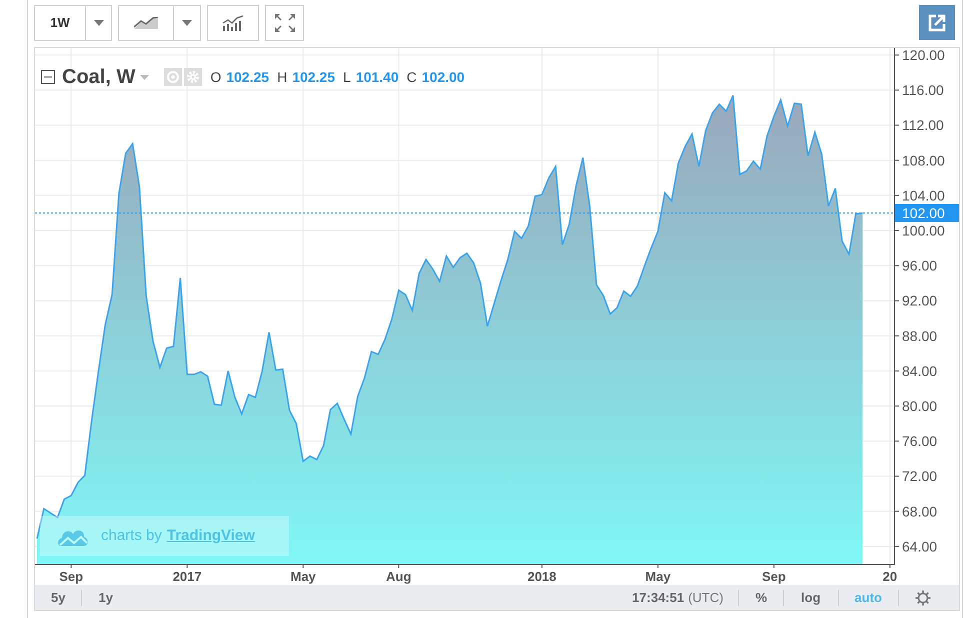 The width and height of the screenshot is (969, 618). What do you see at coordinates (923, 230) in the screenshot?
I see `axis-label: 100.00` at bounding box center [923, 230].